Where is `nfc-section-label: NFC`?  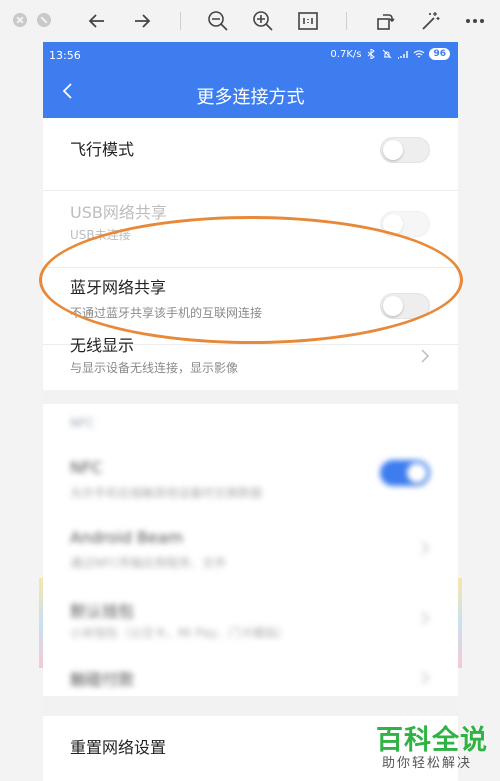
nfc-section-label: NFC is located at coordinates (82, 423).